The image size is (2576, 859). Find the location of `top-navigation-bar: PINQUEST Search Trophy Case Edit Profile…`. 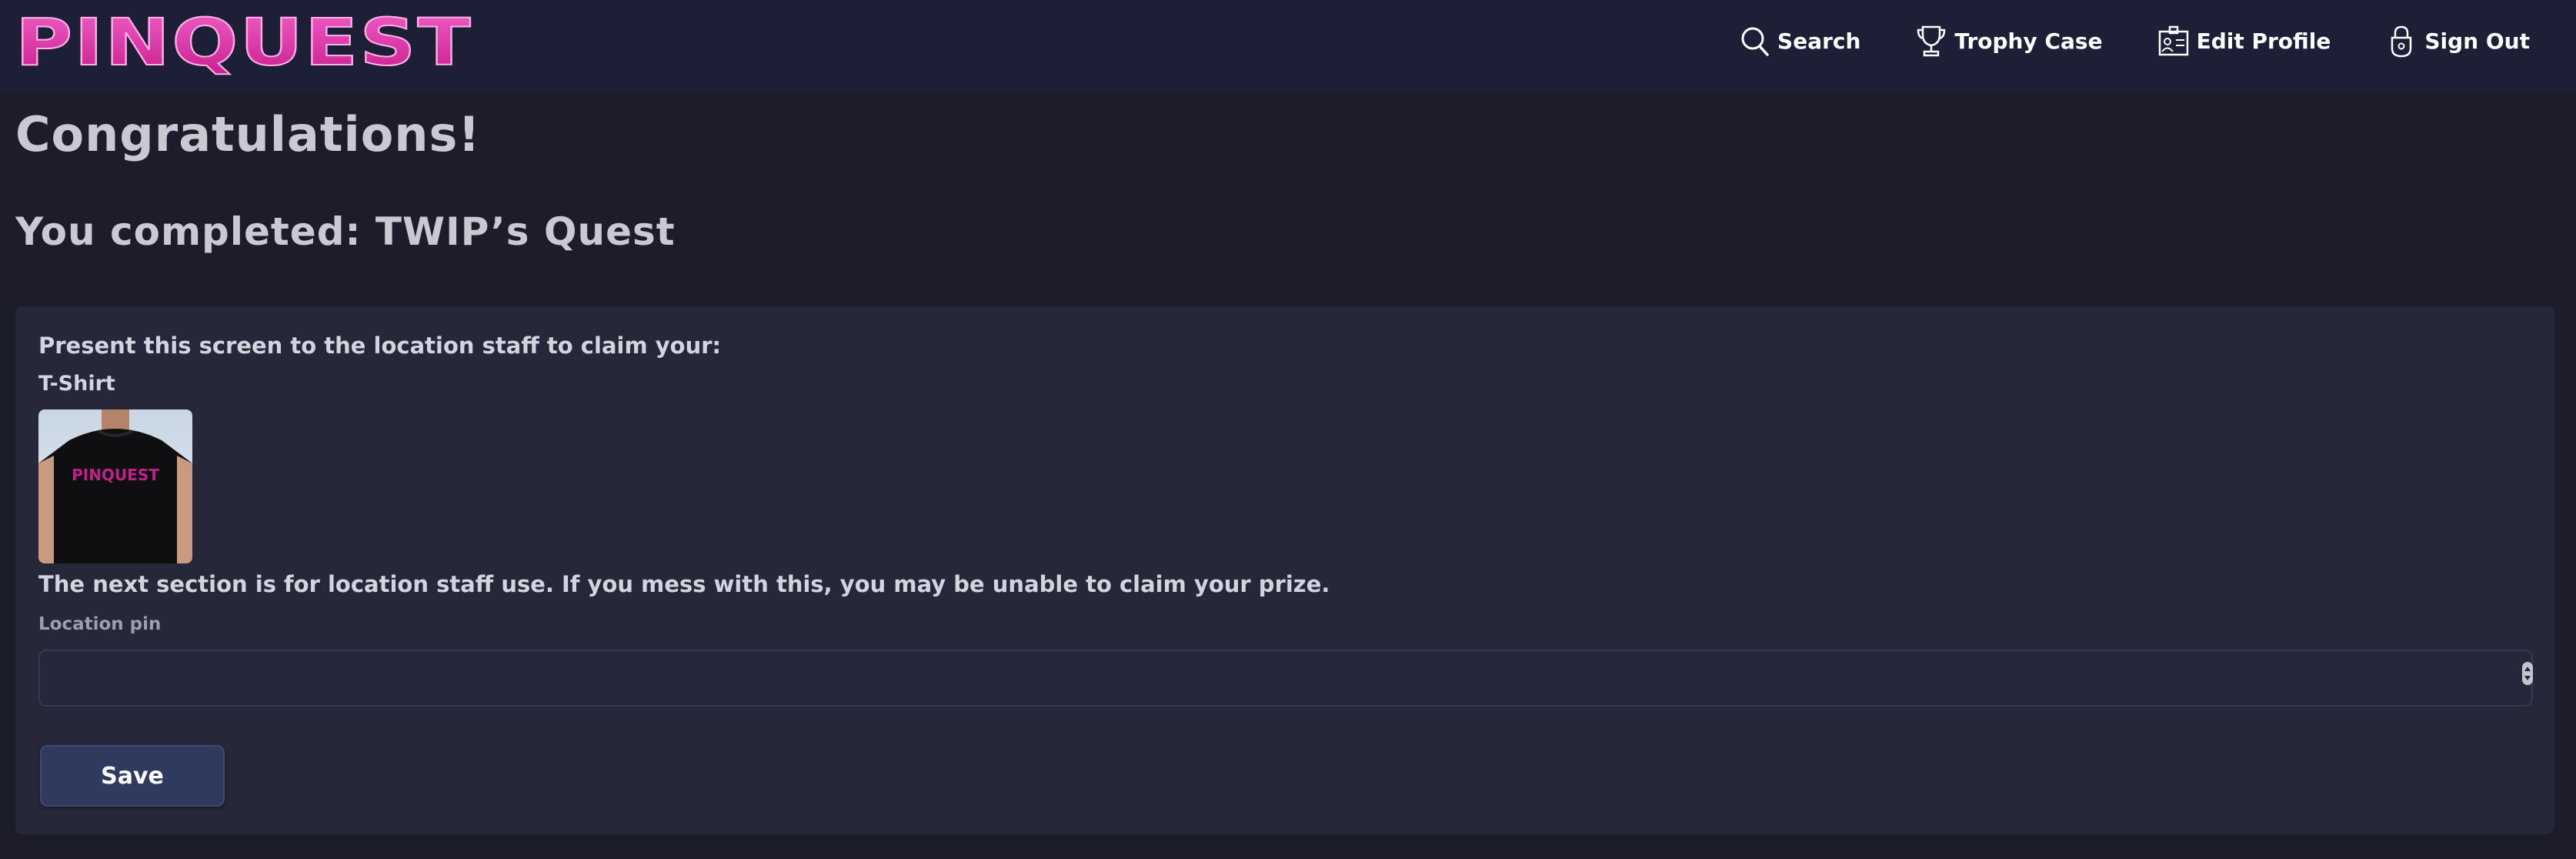

top-navigation-bar: PINQUEST Search Trophy Case Edit Profile… is located at coordinates (1288, 46).